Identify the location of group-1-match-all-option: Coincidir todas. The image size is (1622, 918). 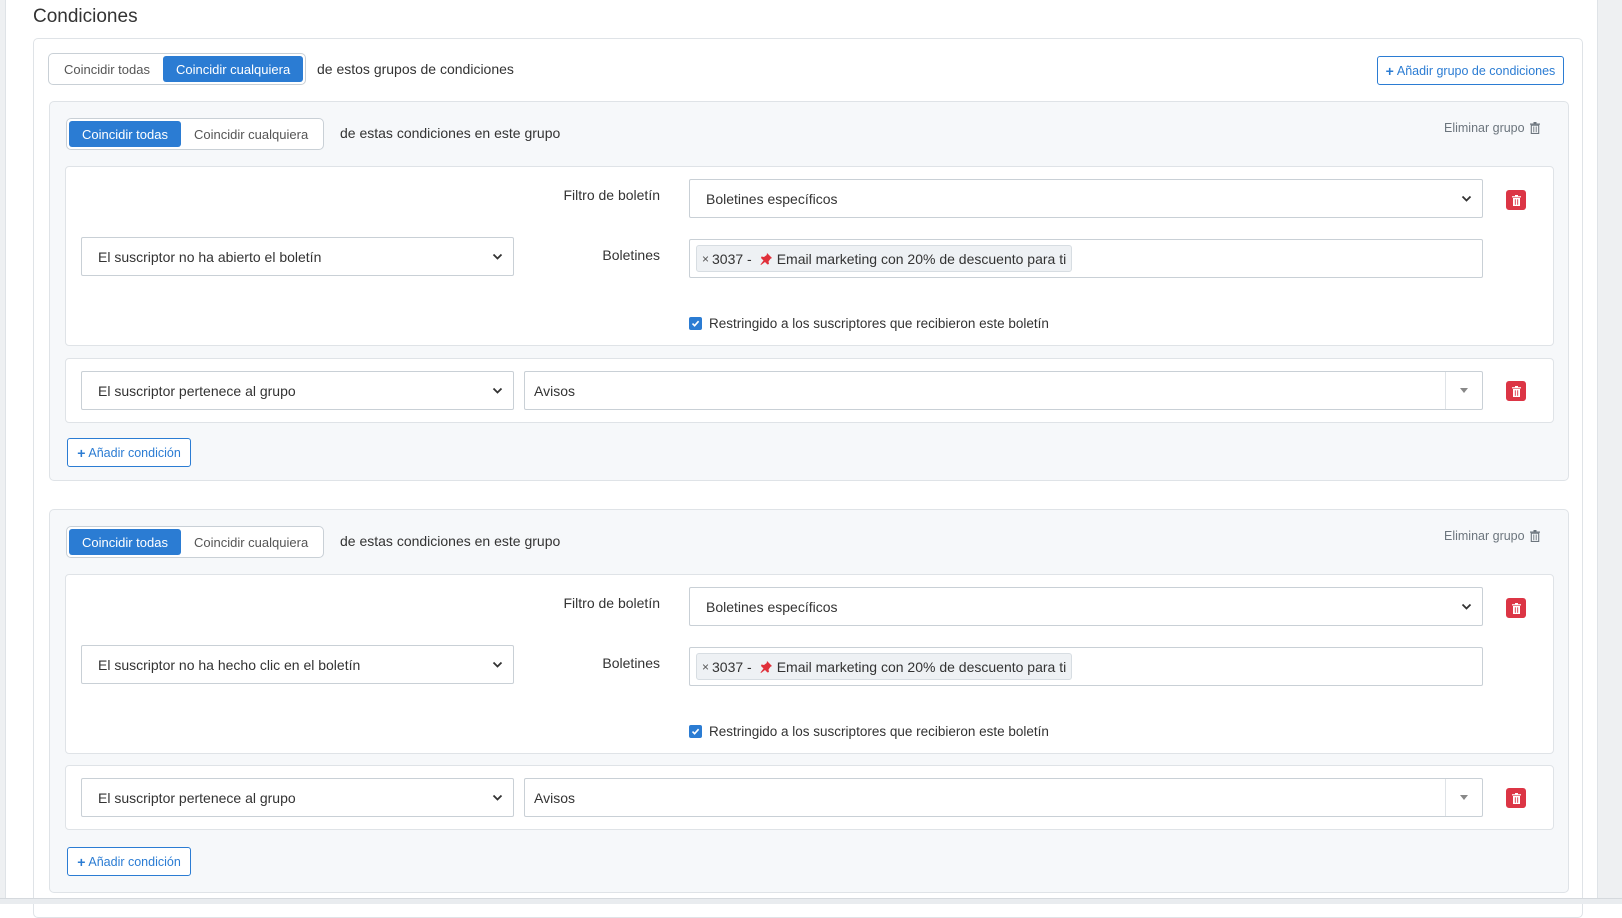
(125, 134).